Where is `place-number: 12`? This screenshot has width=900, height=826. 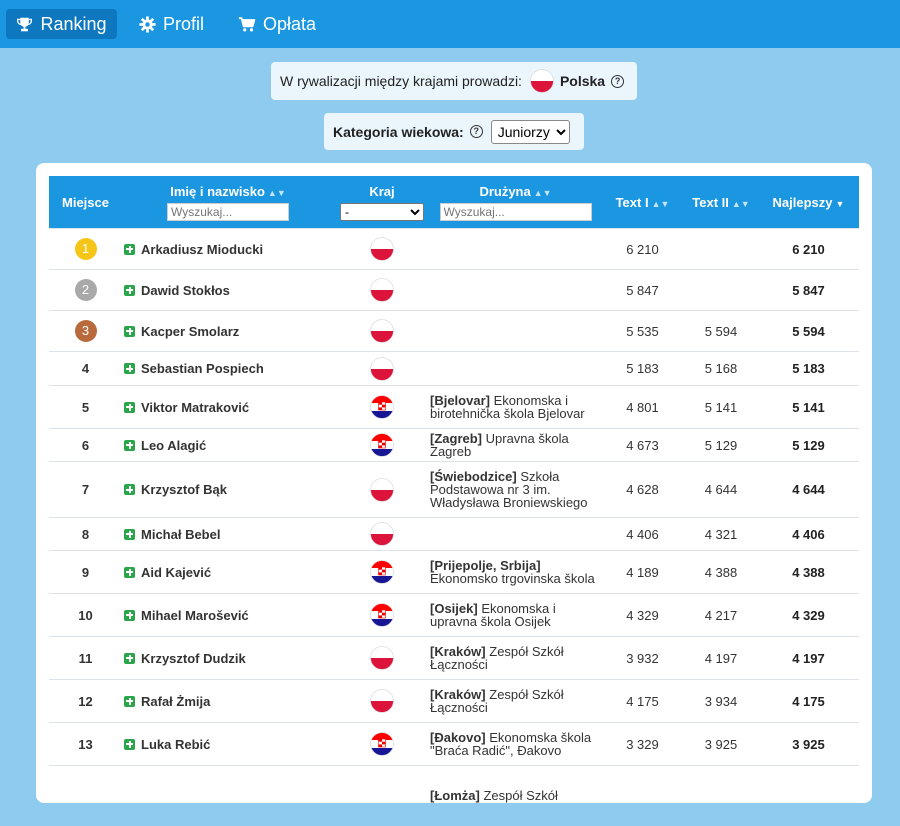 place-number: 12 is located at coordinates (85, 701).